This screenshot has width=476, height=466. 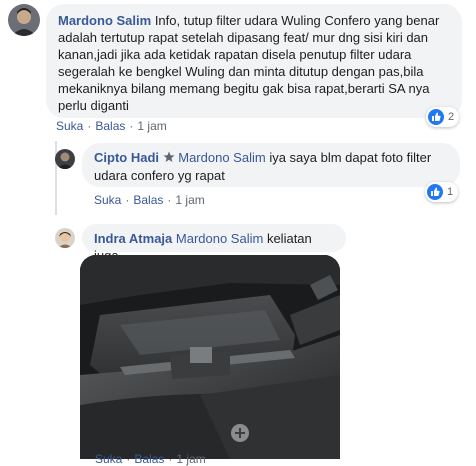 What do you see at coordinates (65, 238) in the screenshot?
I see `avatar-indra` at bounding box center [65, 238].